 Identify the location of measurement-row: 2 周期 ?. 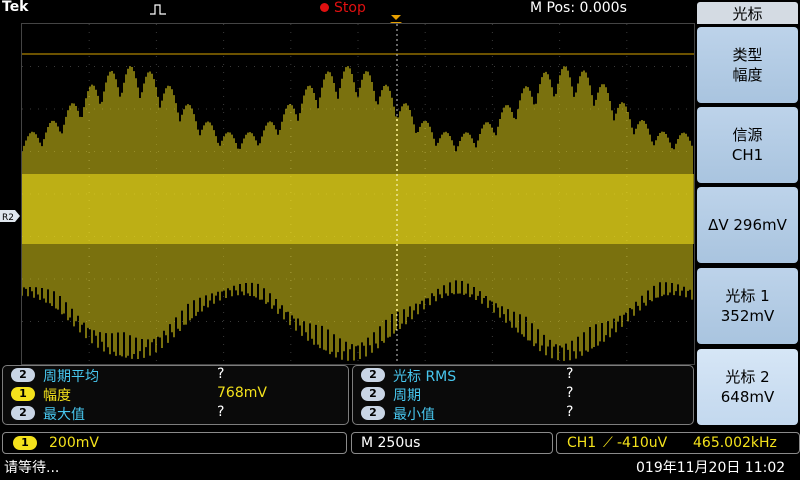
(523, 394).